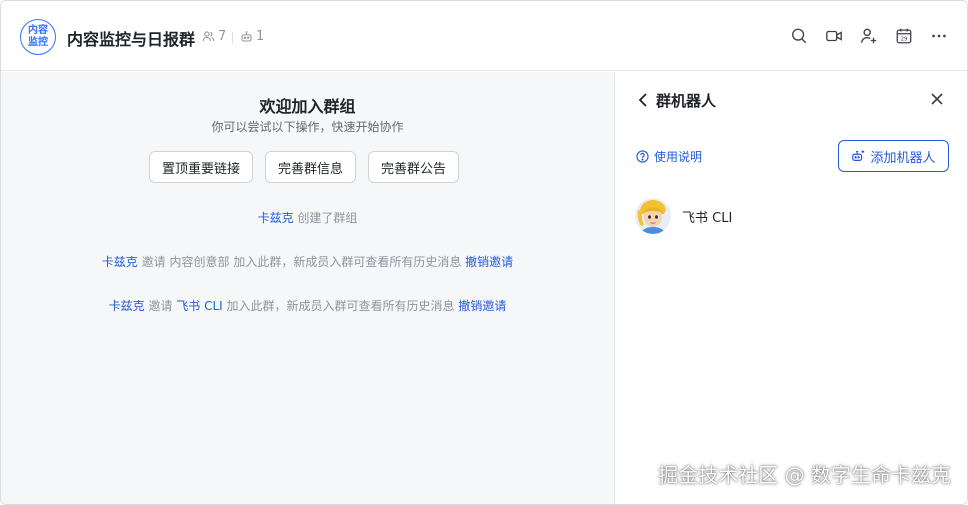  What do you see at coordinates (307, 106) in the screenshot?
I see `welcome-title: 欢迎加入群组` at bounding box center [307, 106].